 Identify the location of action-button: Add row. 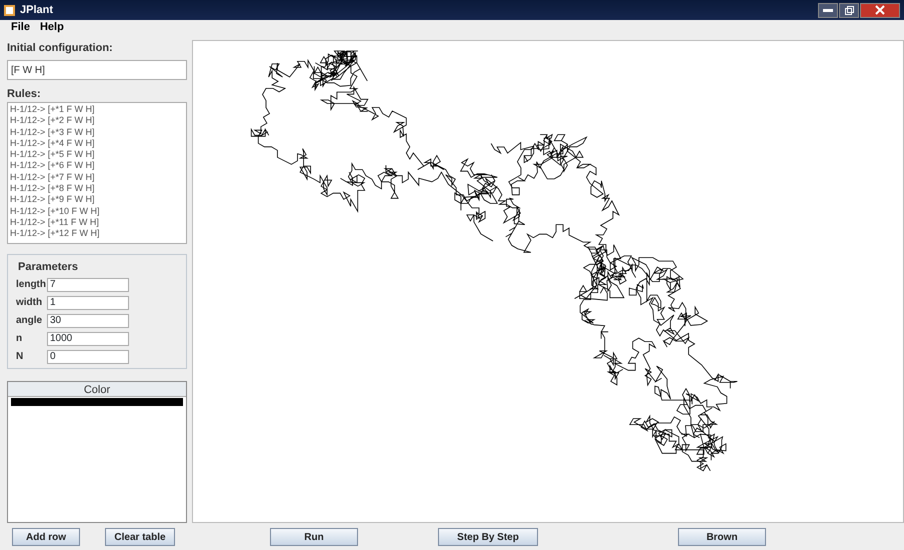
(46, 537).